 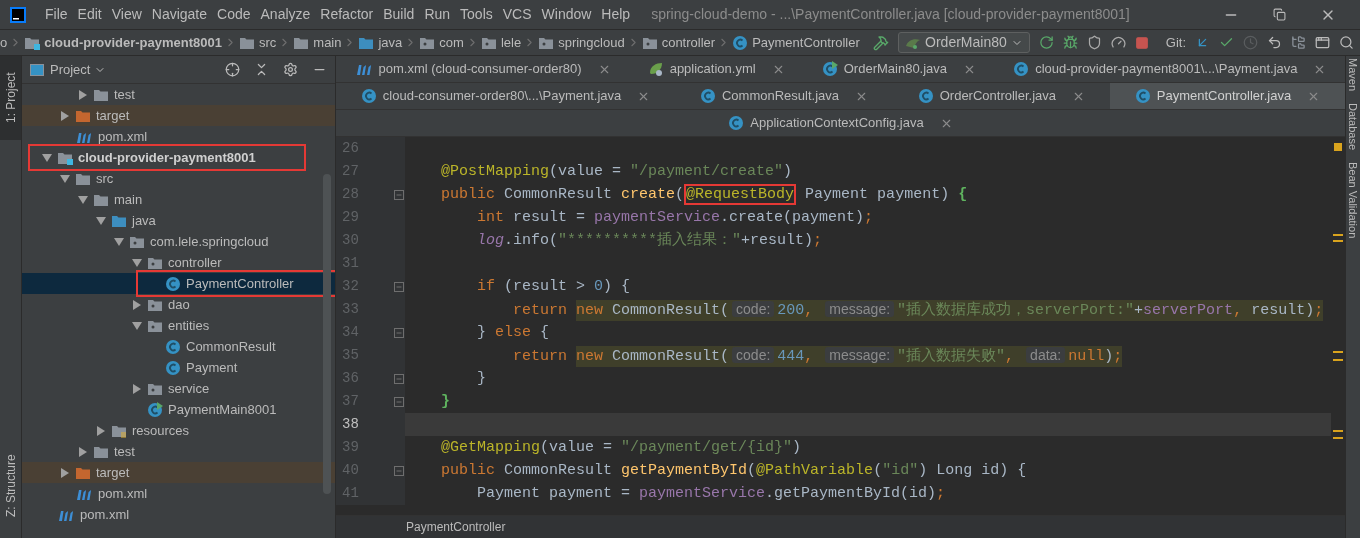 I want to click on breadcrumb-item: cloud-provider-payment8001, so click(x=133, y=42).